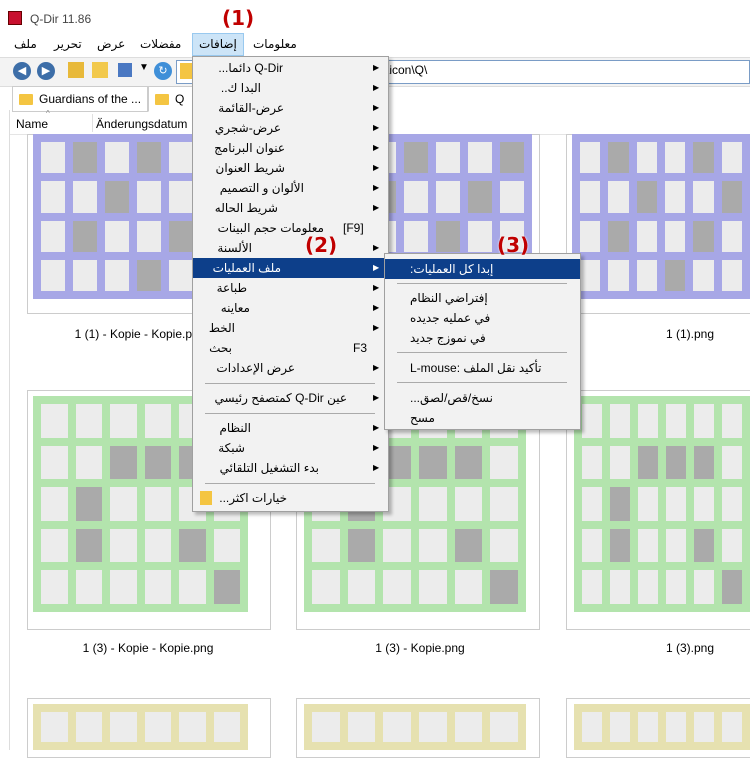 The image size is (750, 758). What do you see at coordinates (234, 248) in the screenshot?
I see `menu-item-label: الألسنة` at bounding box center [234, 248].